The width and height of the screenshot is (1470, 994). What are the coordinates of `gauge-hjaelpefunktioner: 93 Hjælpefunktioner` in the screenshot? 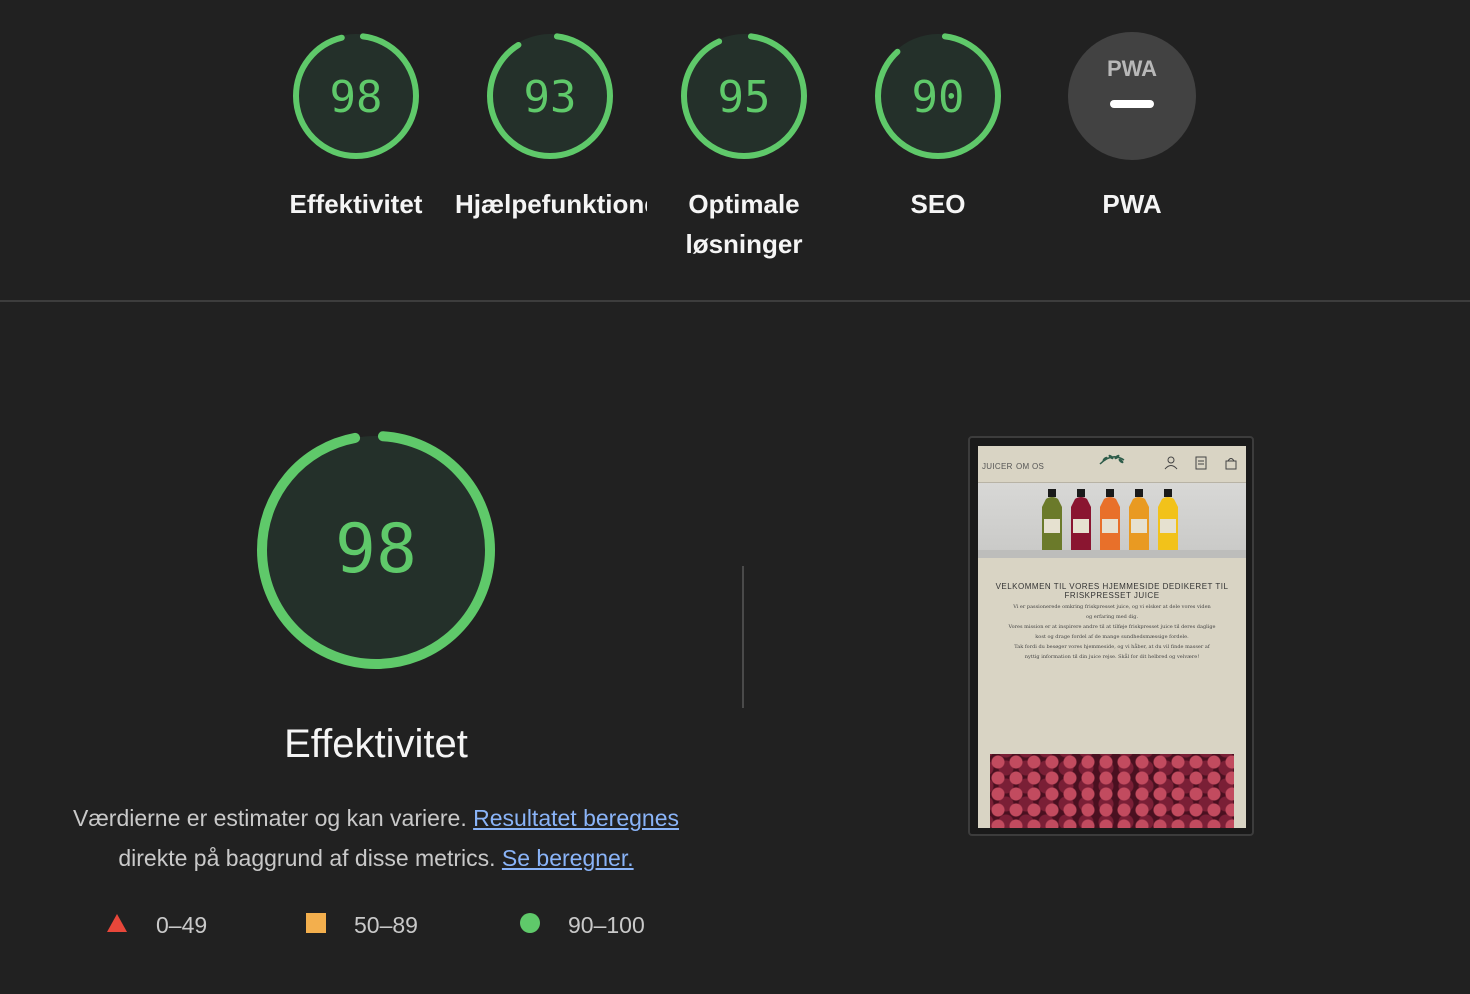 It's located at (550, 127).